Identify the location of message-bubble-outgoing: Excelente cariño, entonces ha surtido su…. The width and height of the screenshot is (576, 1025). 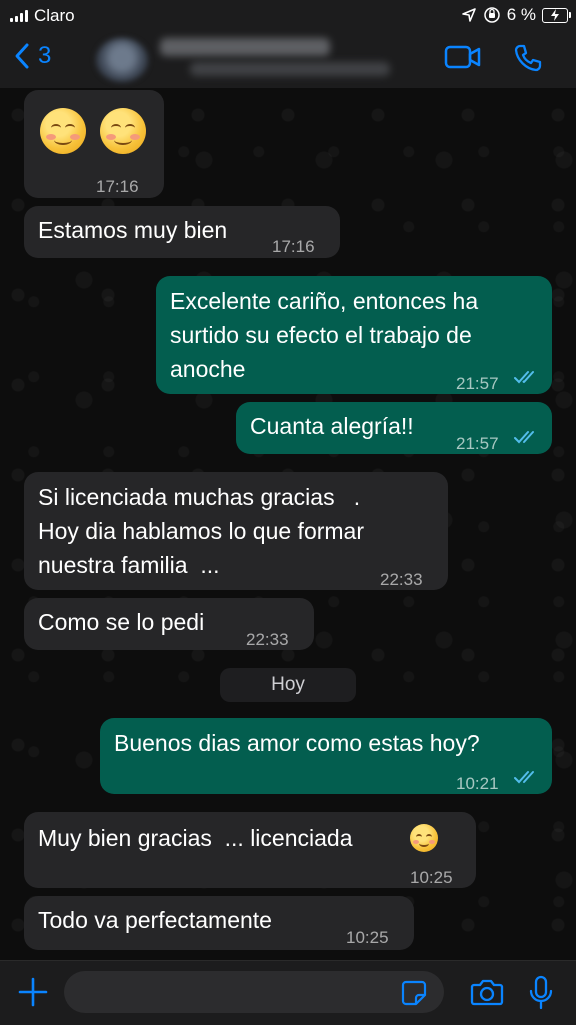
(354, 335).